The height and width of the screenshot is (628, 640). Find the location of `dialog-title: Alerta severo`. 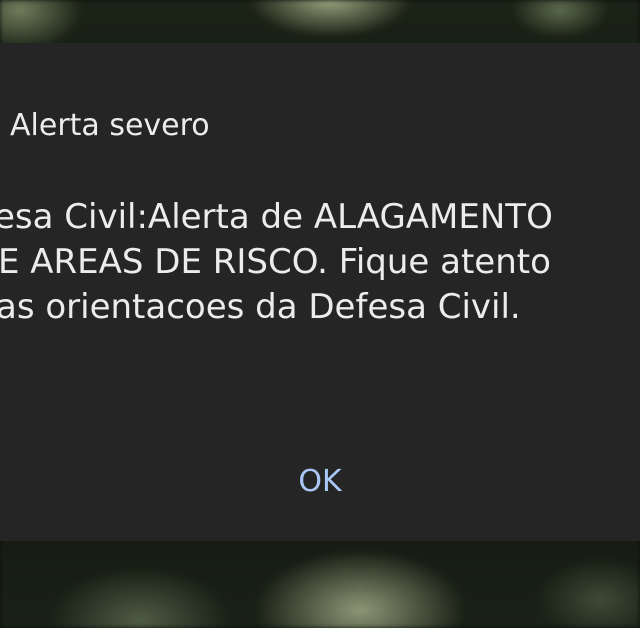

dialog-title: Alerta severo is located at coordinates (110, 125).